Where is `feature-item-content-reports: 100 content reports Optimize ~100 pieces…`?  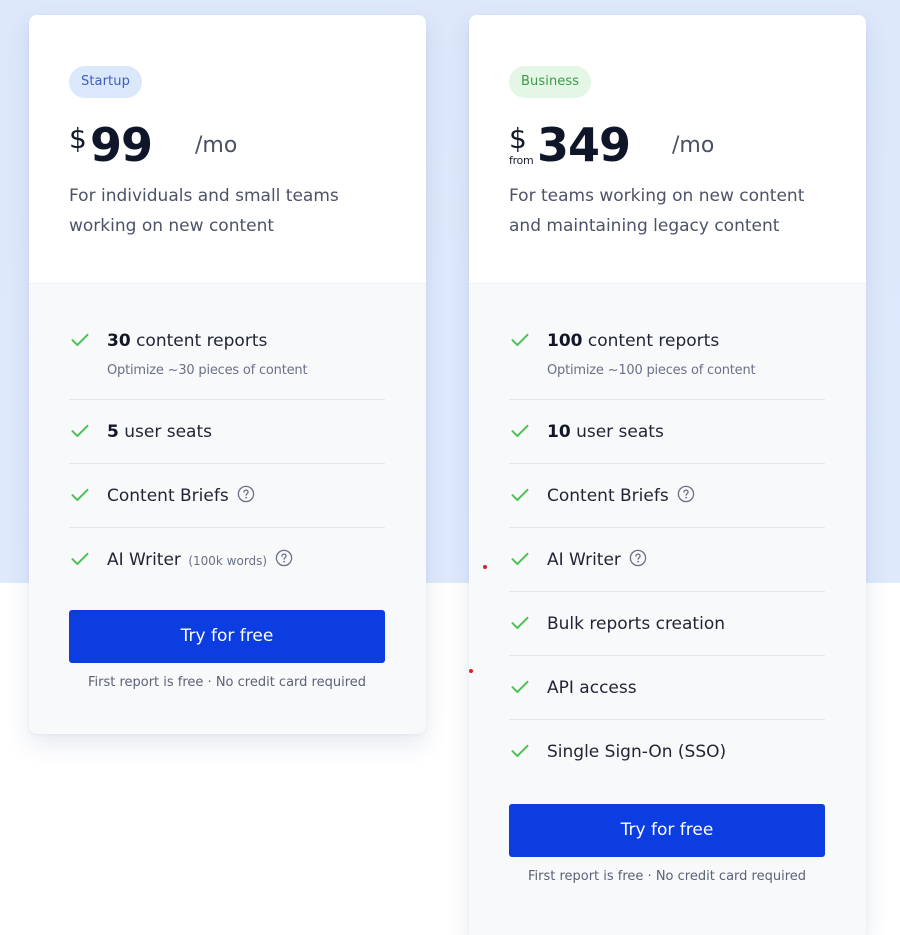 feature-item-content-reports: 100 content reports Optimize ~100 pieces… is located at coordinates (667, 354).